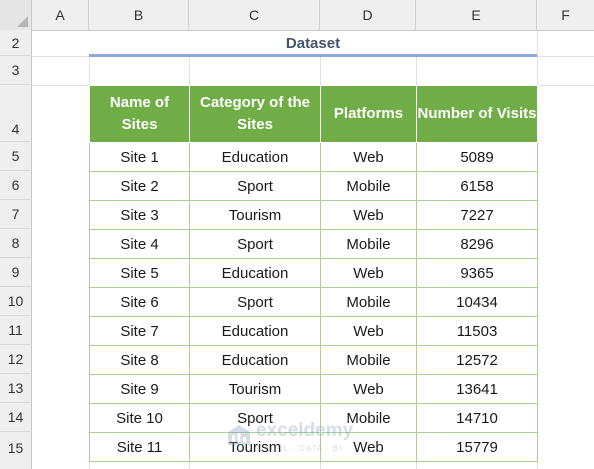 The height and width of the screenshot is (469, 594). I want to click on row-header-13: 13, so click(16, 388).